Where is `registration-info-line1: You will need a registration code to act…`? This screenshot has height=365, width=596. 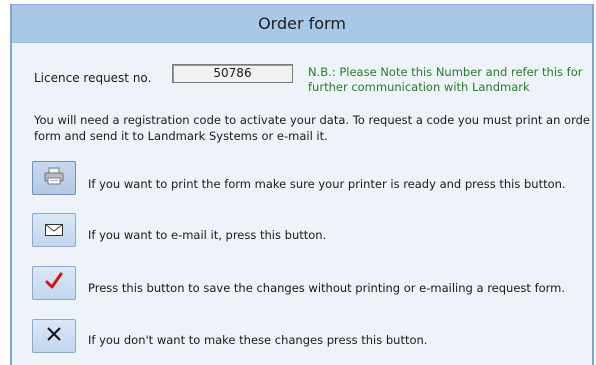
registration-info-line1: You will need a registration code to act… is located at coordinates (312, 120).